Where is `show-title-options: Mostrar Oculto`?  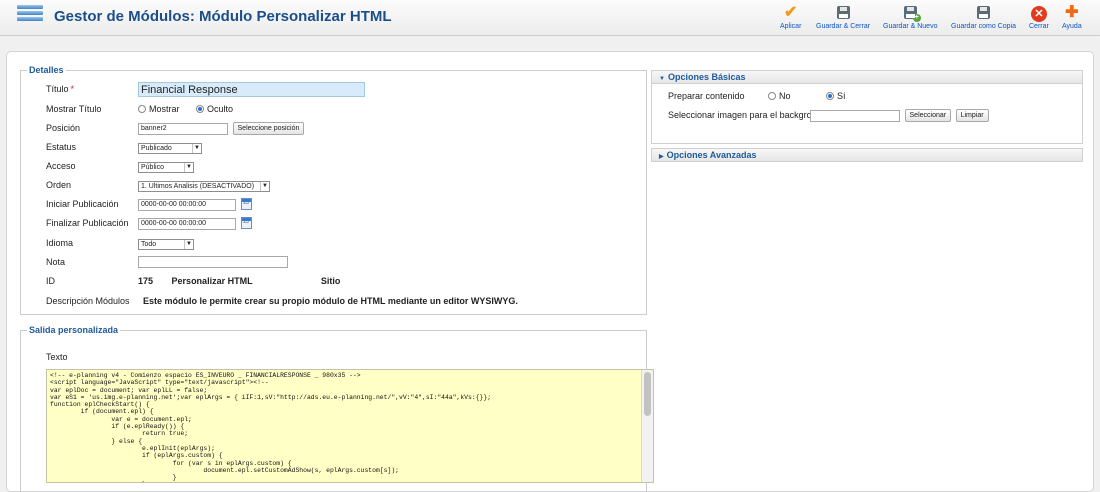
show-title-options: Mostrar Oculto is located at coordinates (185, 109).